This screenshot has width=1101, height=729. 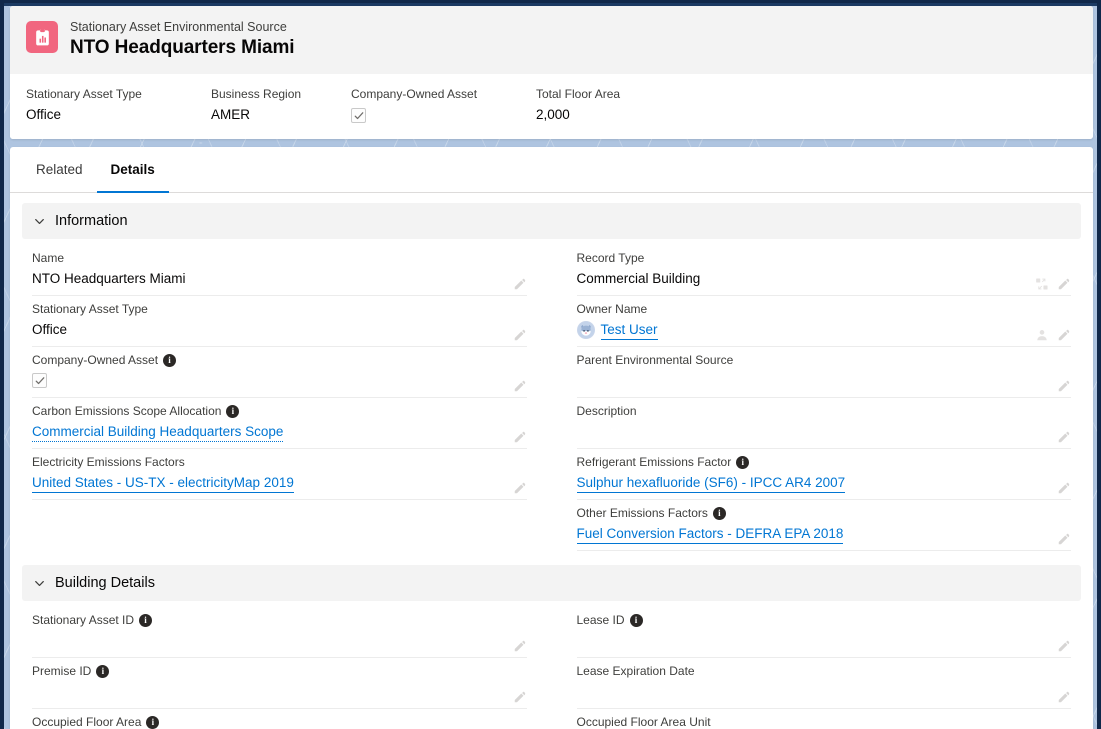 I want to click on field-company-owned-asset: Company-Owned Asset i, so click(x=279, y=372).